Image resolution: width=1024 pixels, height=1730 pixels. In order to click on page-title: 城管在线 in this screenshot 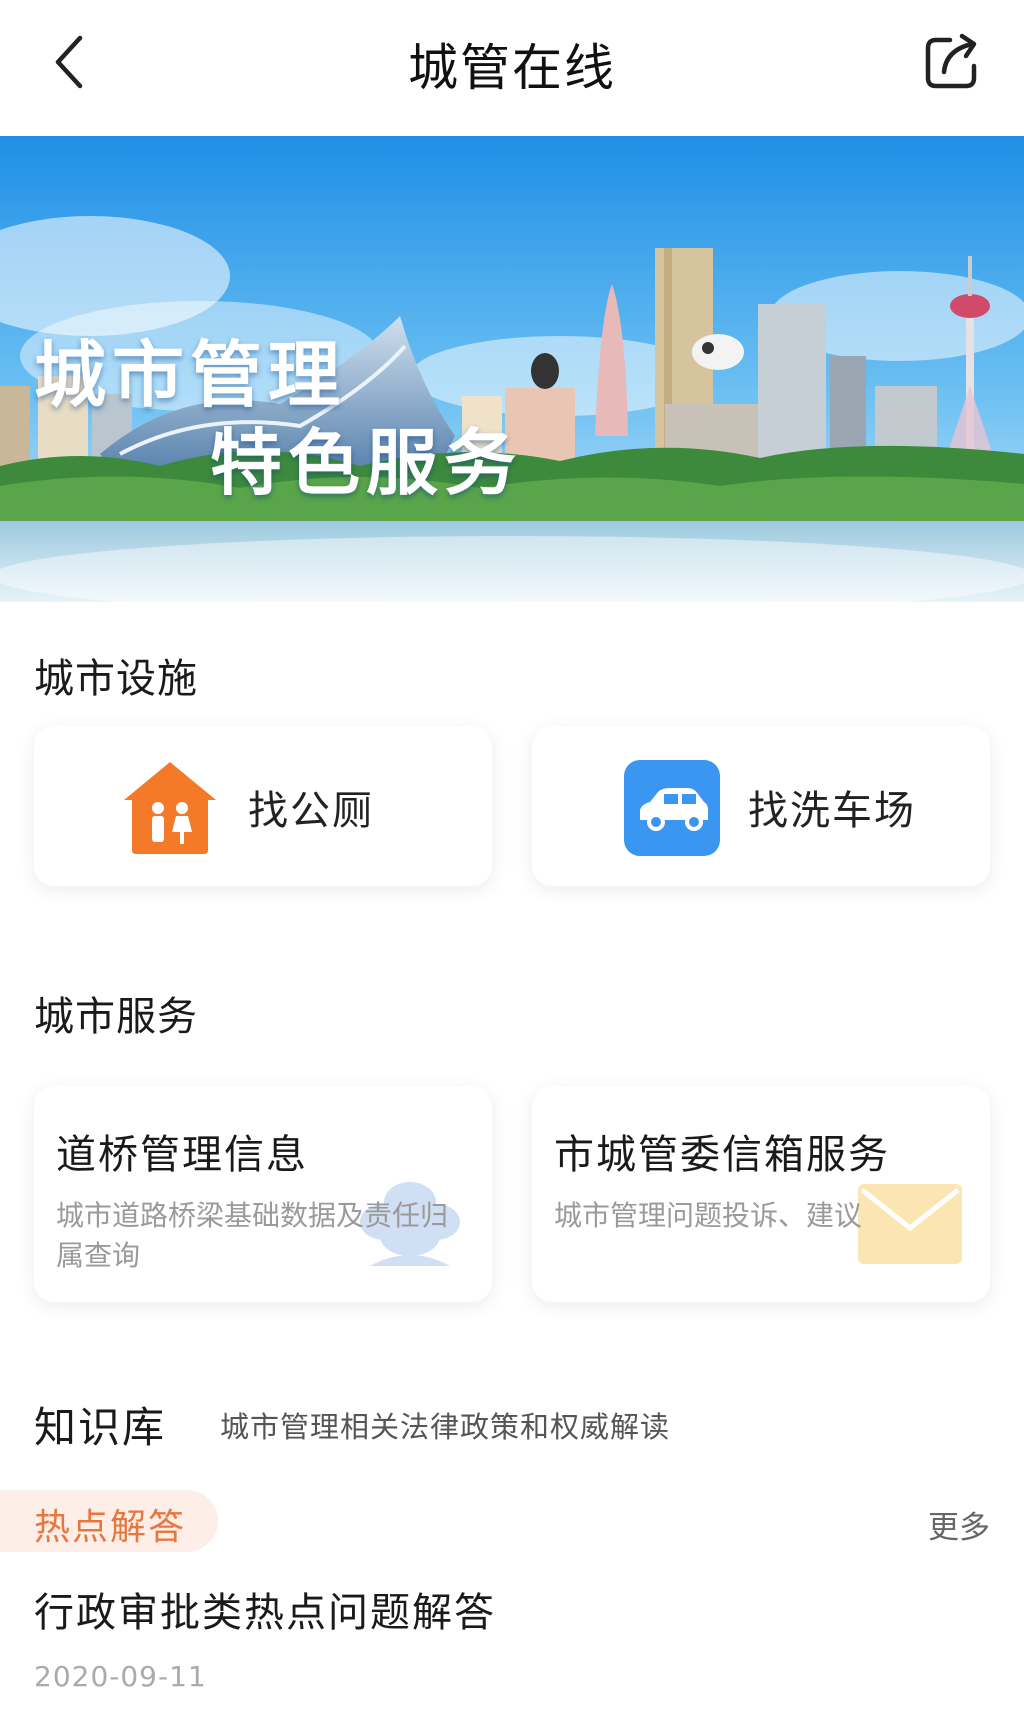, I will do `click(512, 68)`.